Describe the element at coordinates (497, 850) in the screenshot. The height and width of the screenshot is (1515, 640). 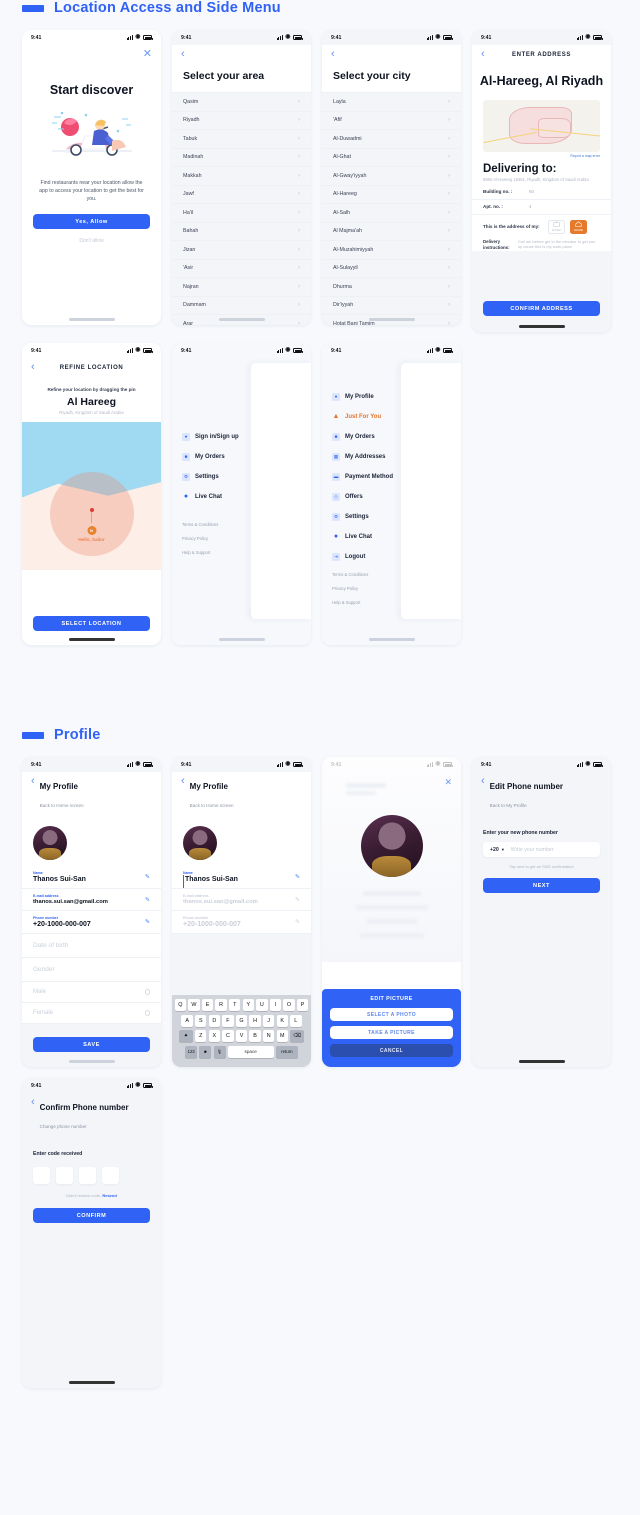
I see `country-code-select: +20 ▼` at that location.